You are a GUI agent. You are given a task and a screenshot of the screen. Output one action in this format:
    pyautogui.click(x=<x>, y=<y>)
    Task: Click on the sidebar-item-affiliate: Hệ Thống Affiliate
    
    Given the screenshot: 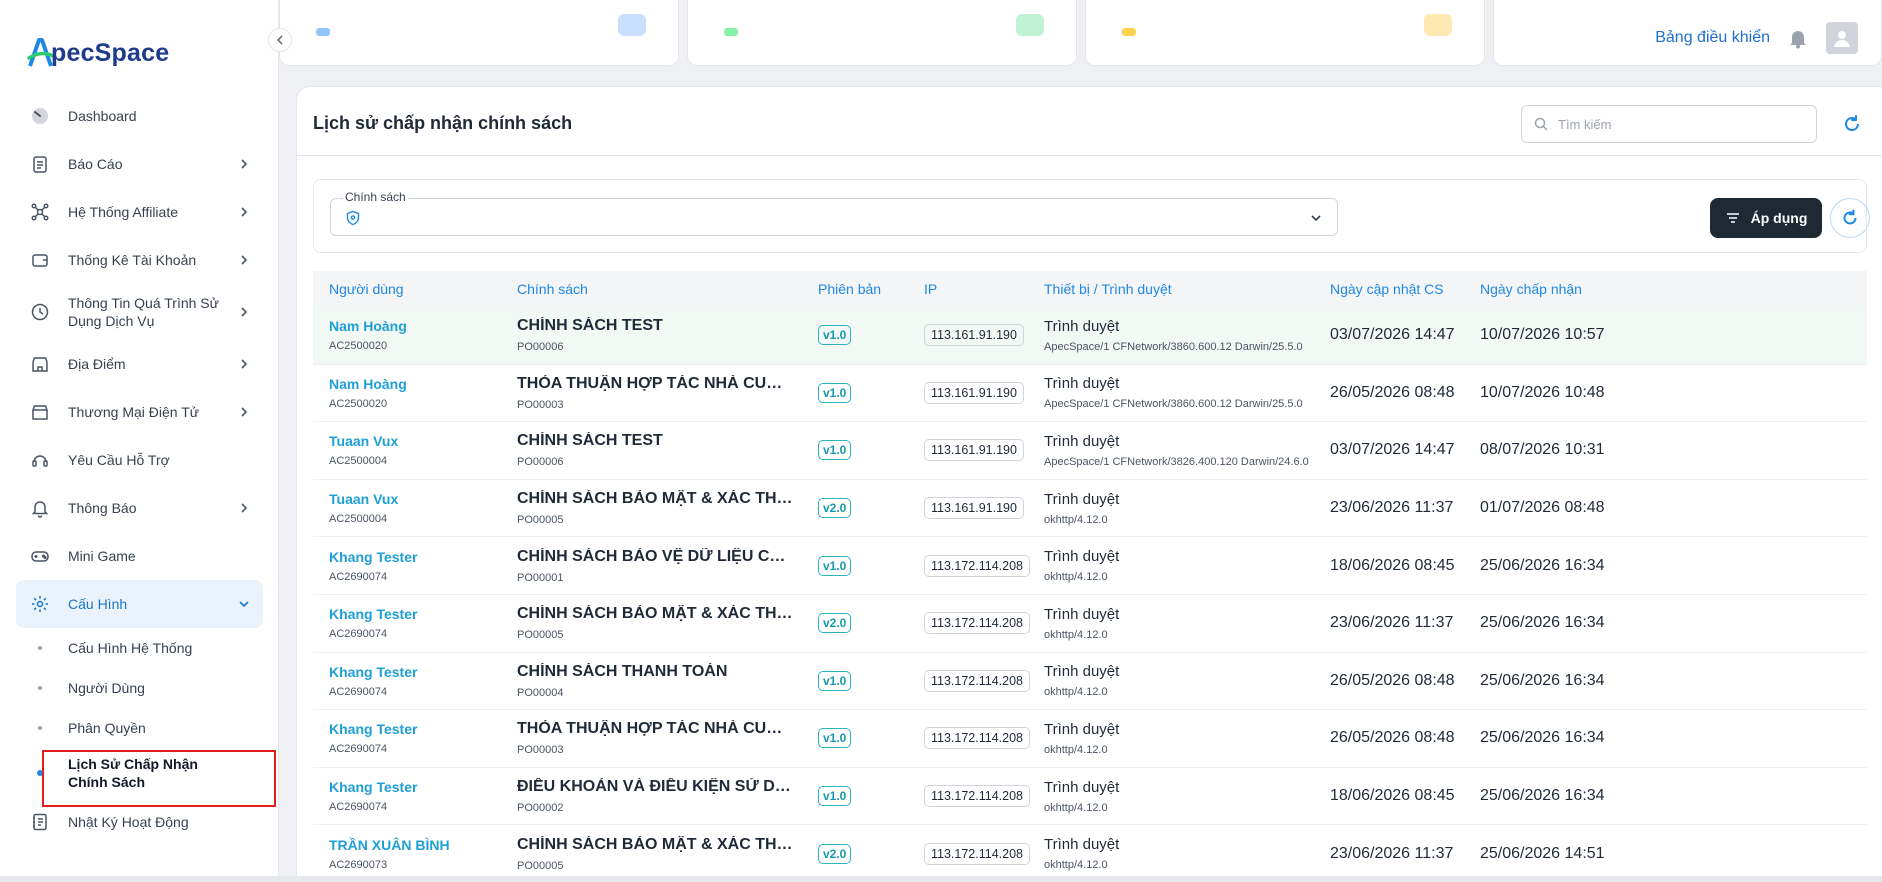 What is the action you would take?
    pyautogui.click(x=139, y=212)
    